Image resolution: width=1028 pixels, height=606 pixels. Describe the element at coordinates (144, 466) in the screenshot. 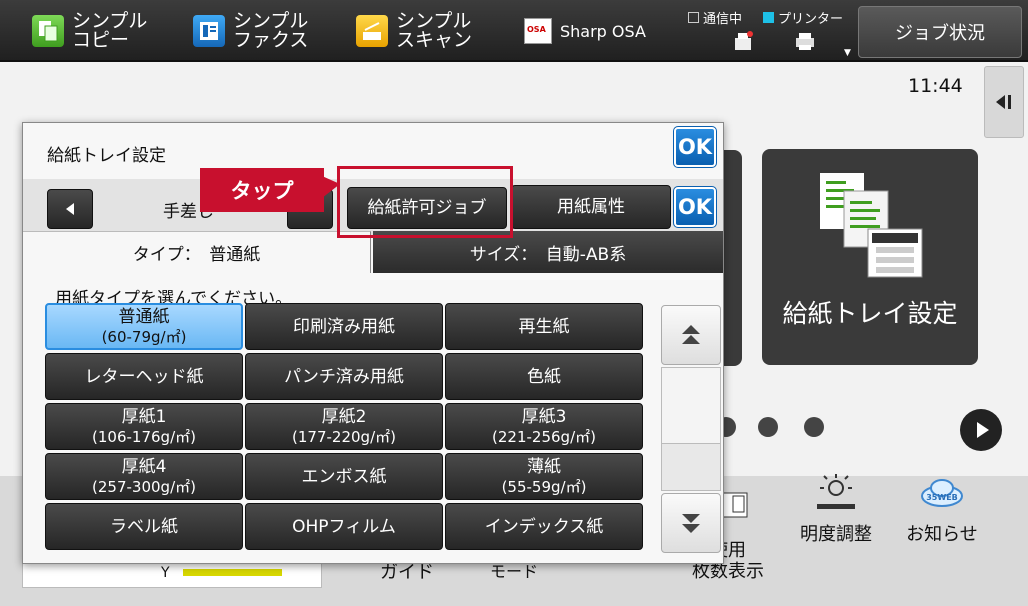

I see `paper-type-label: 厚紙4` at that location.